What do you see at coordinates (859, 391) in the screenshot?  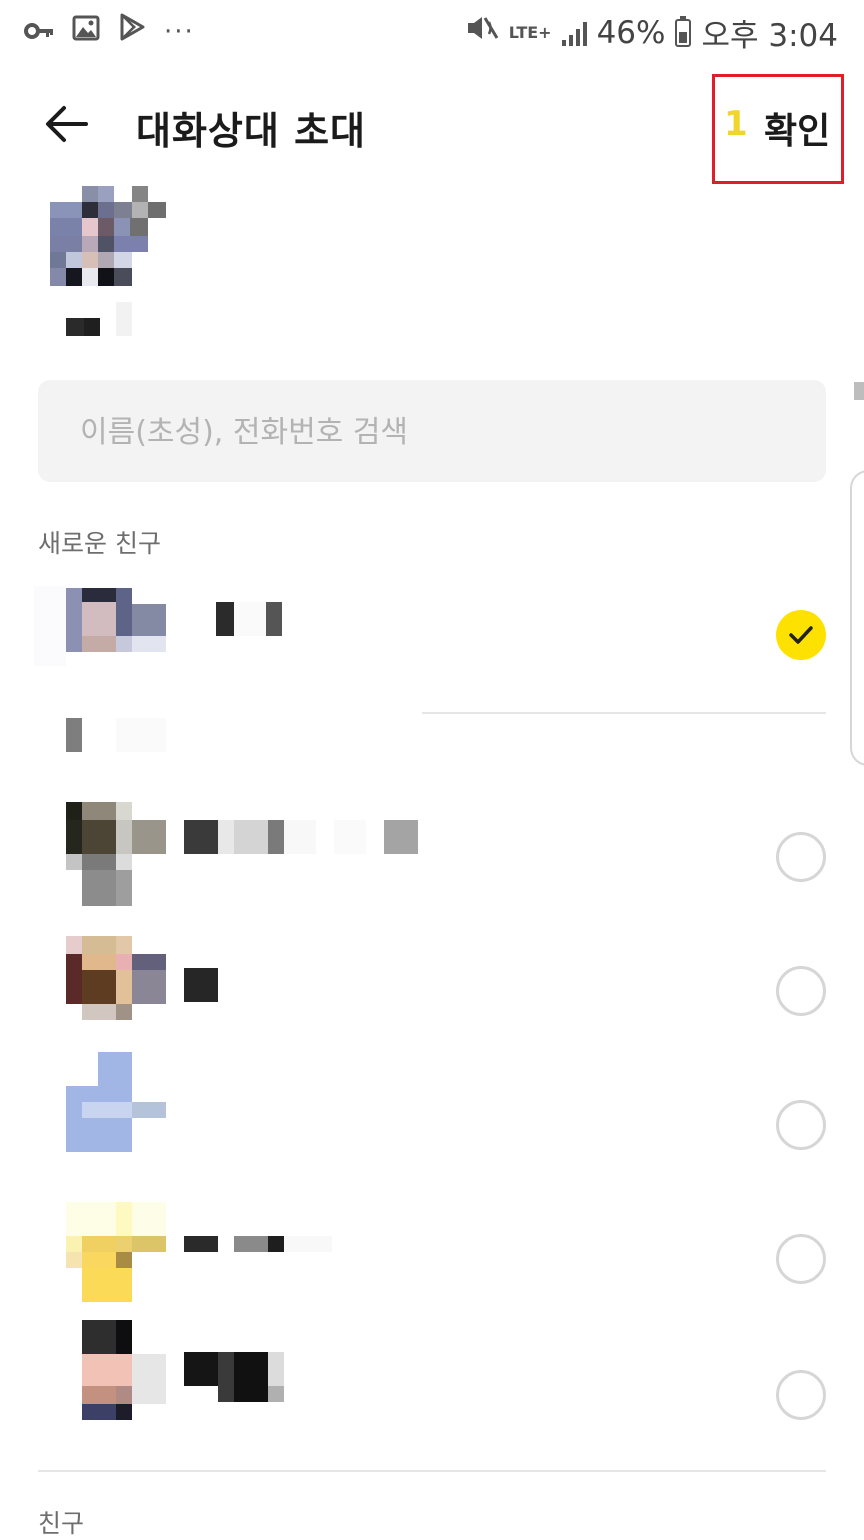 I see `scroll-indicator` at bounding box center [859, 391].